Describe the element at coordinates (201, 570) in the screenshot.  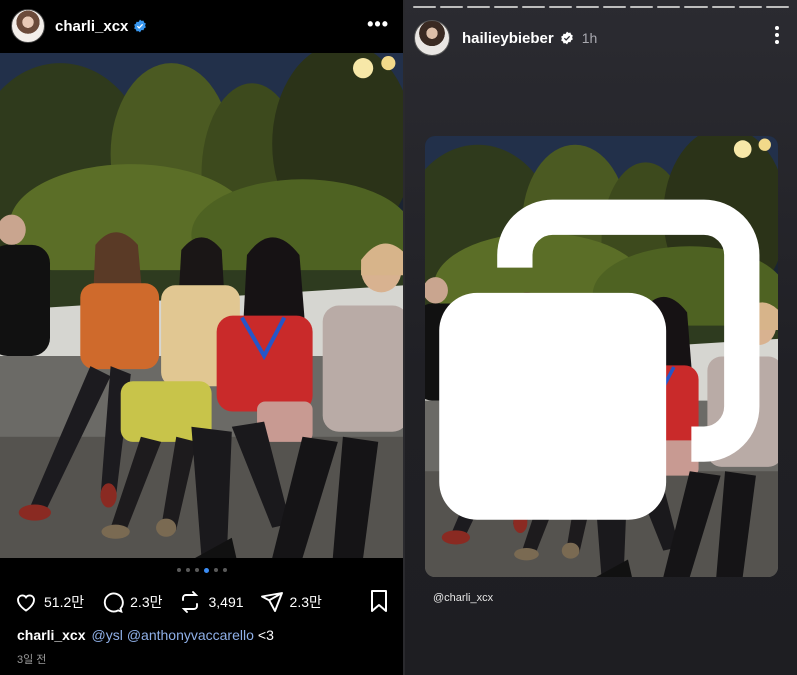
I see `carousel-indicator` at that location.